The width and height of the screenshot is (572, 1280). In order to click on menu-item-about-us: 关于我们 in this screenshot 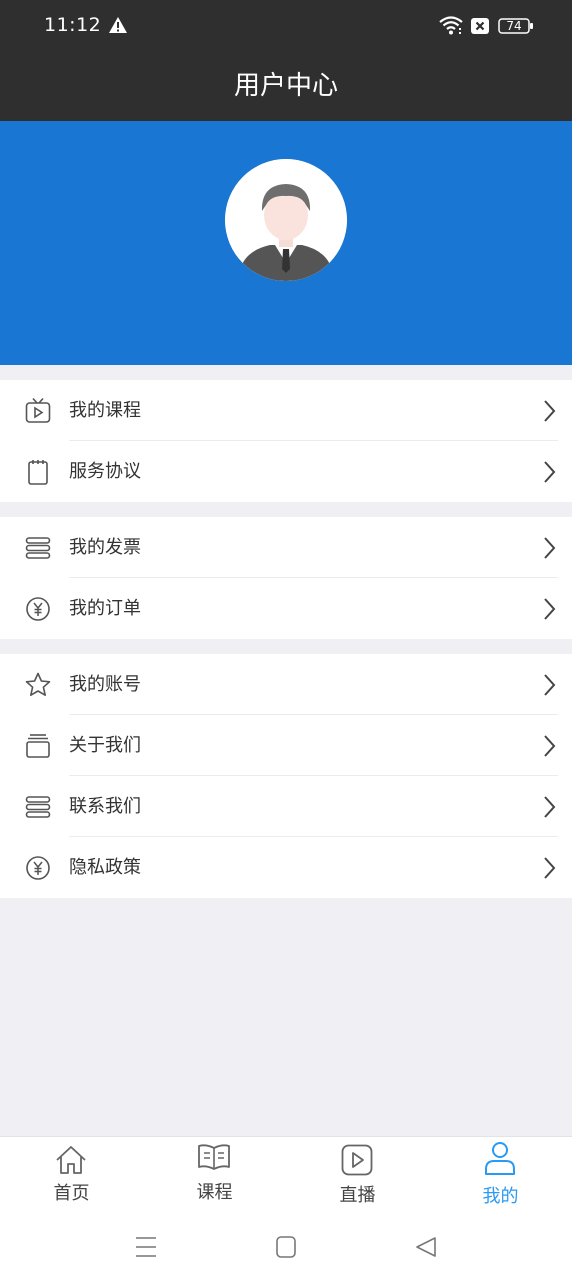, I will do `click(286, 745)`.